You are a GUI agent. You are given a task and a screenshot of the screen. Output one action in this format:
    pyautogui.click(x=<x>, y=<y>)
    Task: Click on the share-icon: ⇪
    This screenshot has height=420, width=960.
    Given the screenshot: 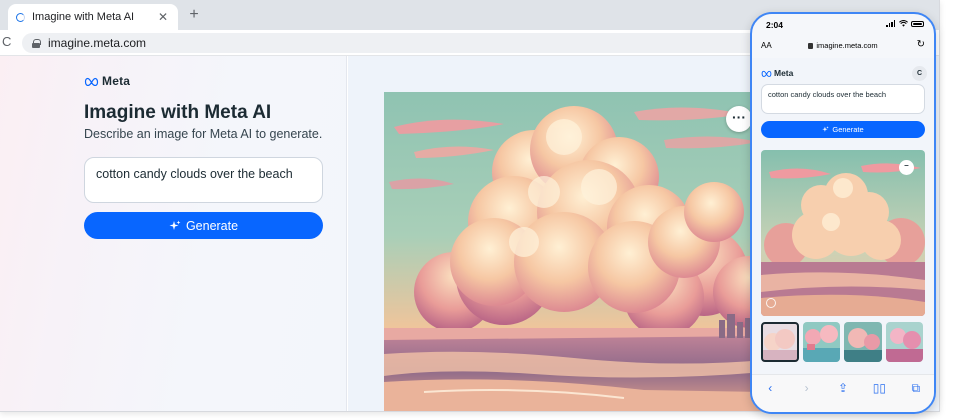 What is the action you would take?
    pyautogui.click(x=843, y=388)
    